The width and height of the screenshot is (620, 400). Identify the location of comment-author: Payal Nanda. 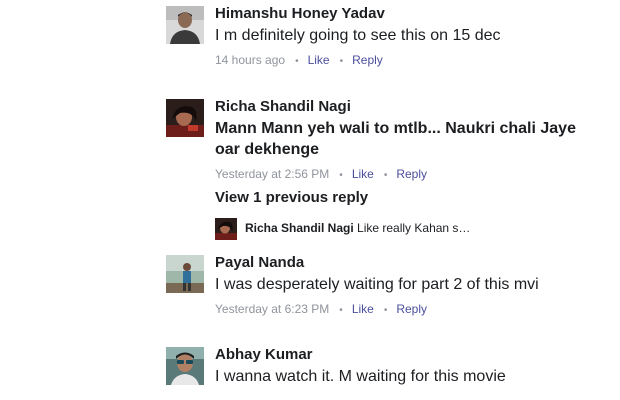
(405, 262).